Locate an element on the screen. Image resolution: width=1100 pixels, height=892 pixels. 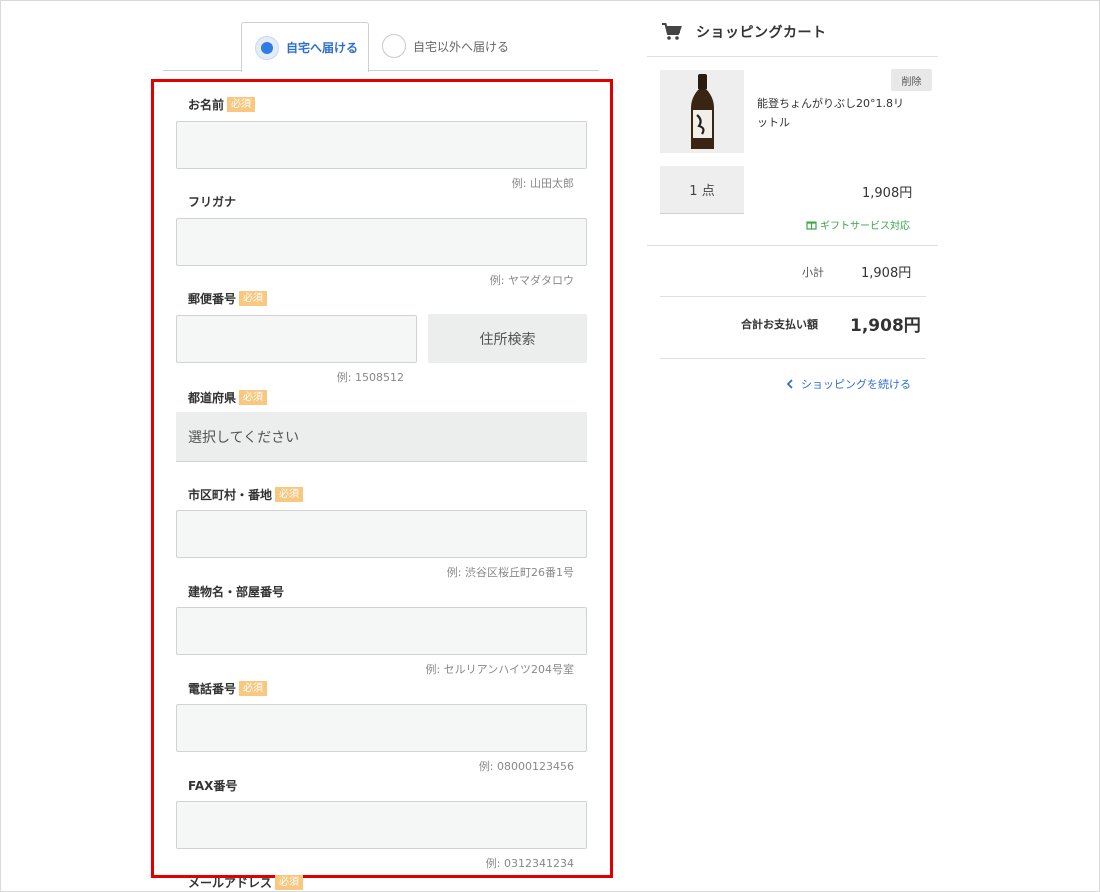
tab-deliver-home-label: 自宅へ届ける is located at coordinates (322, 48).